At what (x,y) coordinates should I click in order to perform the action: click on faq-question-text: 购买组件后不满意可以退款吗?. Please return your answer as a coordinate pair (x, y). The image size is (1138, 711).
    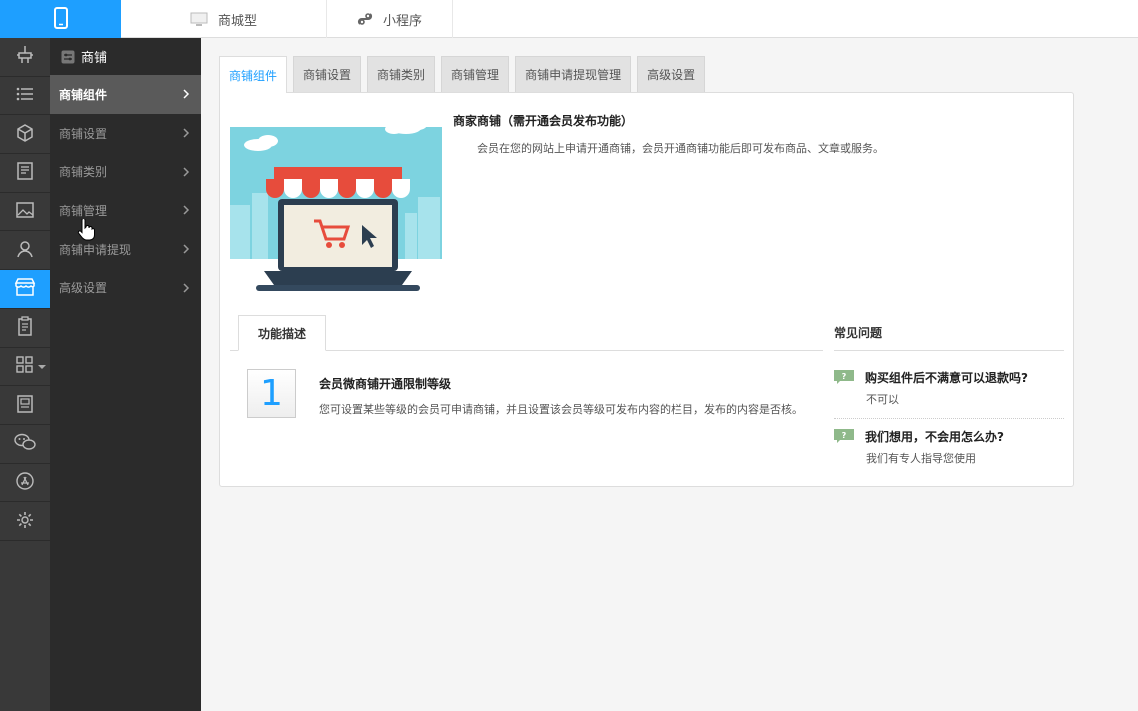
    Looking at the image, I should click on (946, 377).